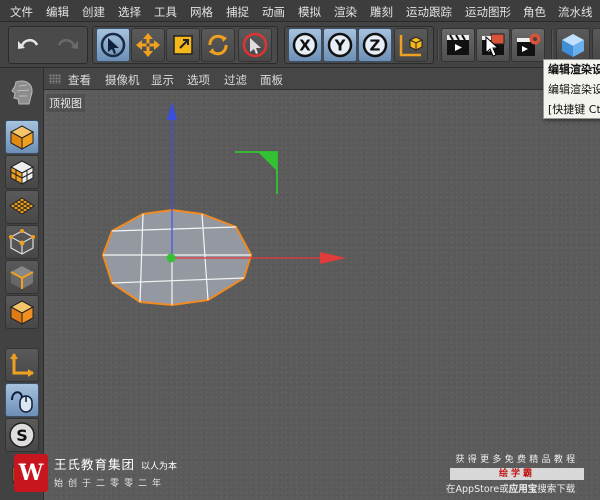  What do you see at coordinates (575, 12) in the screenshot?
I see `menu-pipeline: 流水线` at bounding box center [575, 12].